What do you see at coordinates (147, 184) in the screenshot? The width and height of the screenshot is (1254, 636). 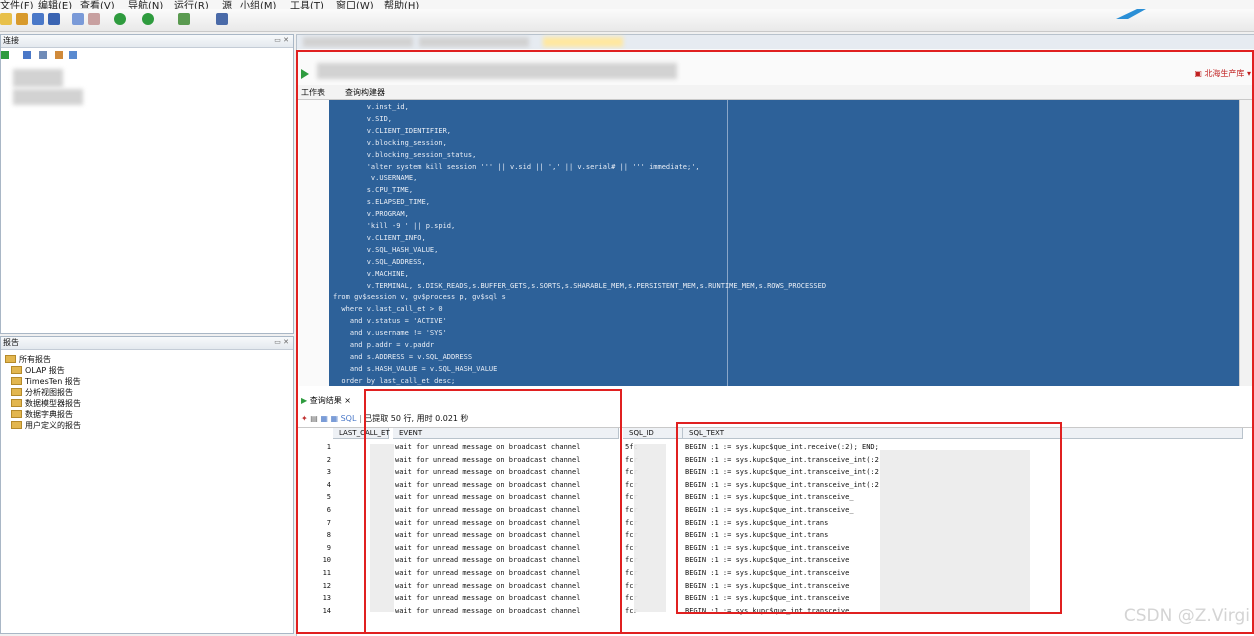 I see `connections-panel: 连接 ▭ ✕` at bounding box center [147, 184].